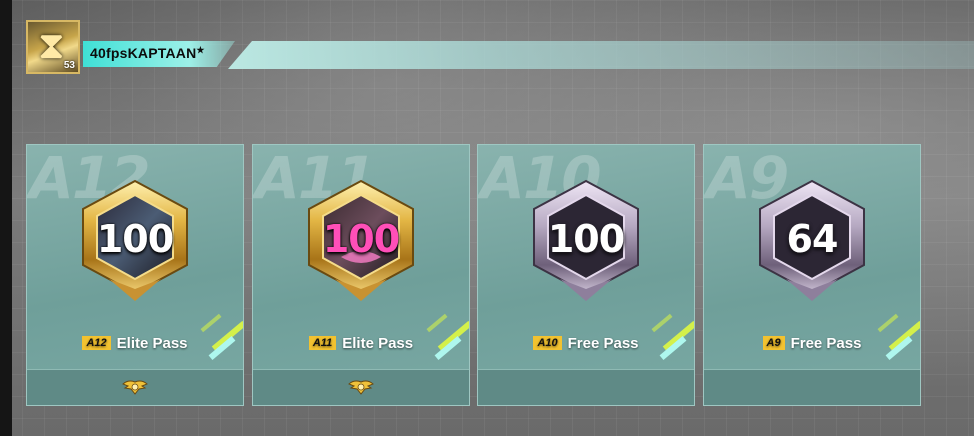 The height and width of the screenshot is (436, 974). I want to click on screen-edge, so click(6, 218).